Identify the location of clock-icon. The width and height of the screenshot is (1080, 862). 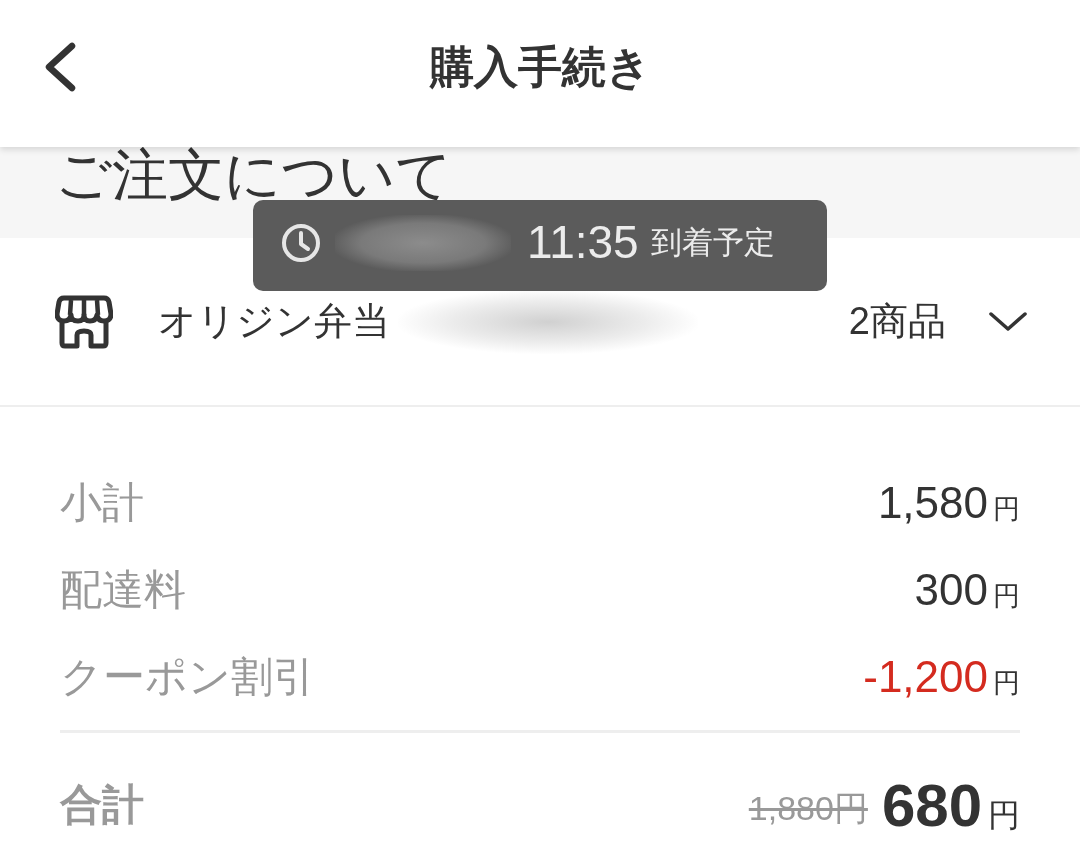
(301, 242).